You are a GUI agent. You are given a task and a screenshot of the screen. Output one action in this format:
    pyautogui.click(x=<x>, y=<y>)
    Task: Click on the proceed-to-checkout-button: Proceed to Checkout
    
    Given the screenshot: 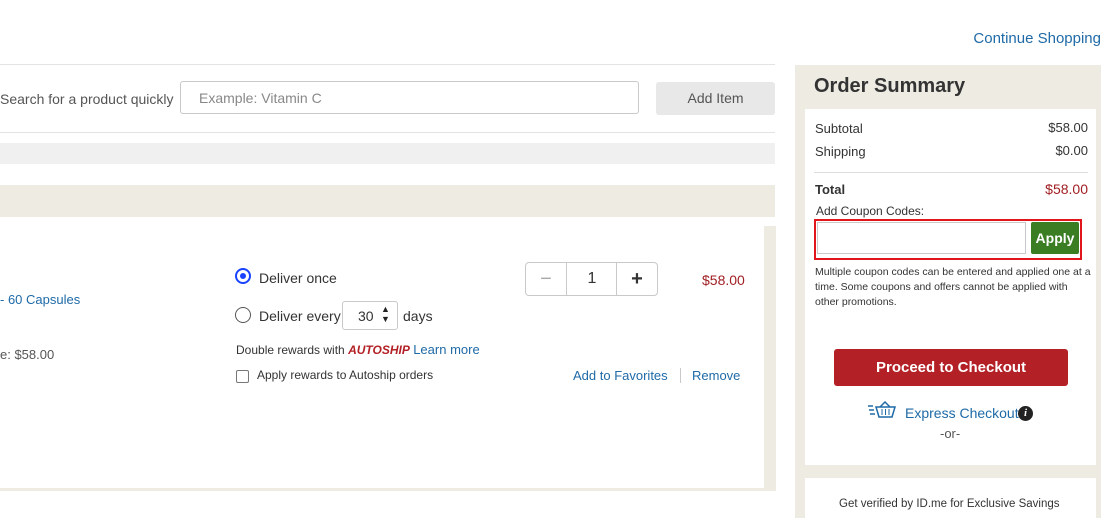 What is the action you would take?
    pyautogui.click(x=951, y=367)
    